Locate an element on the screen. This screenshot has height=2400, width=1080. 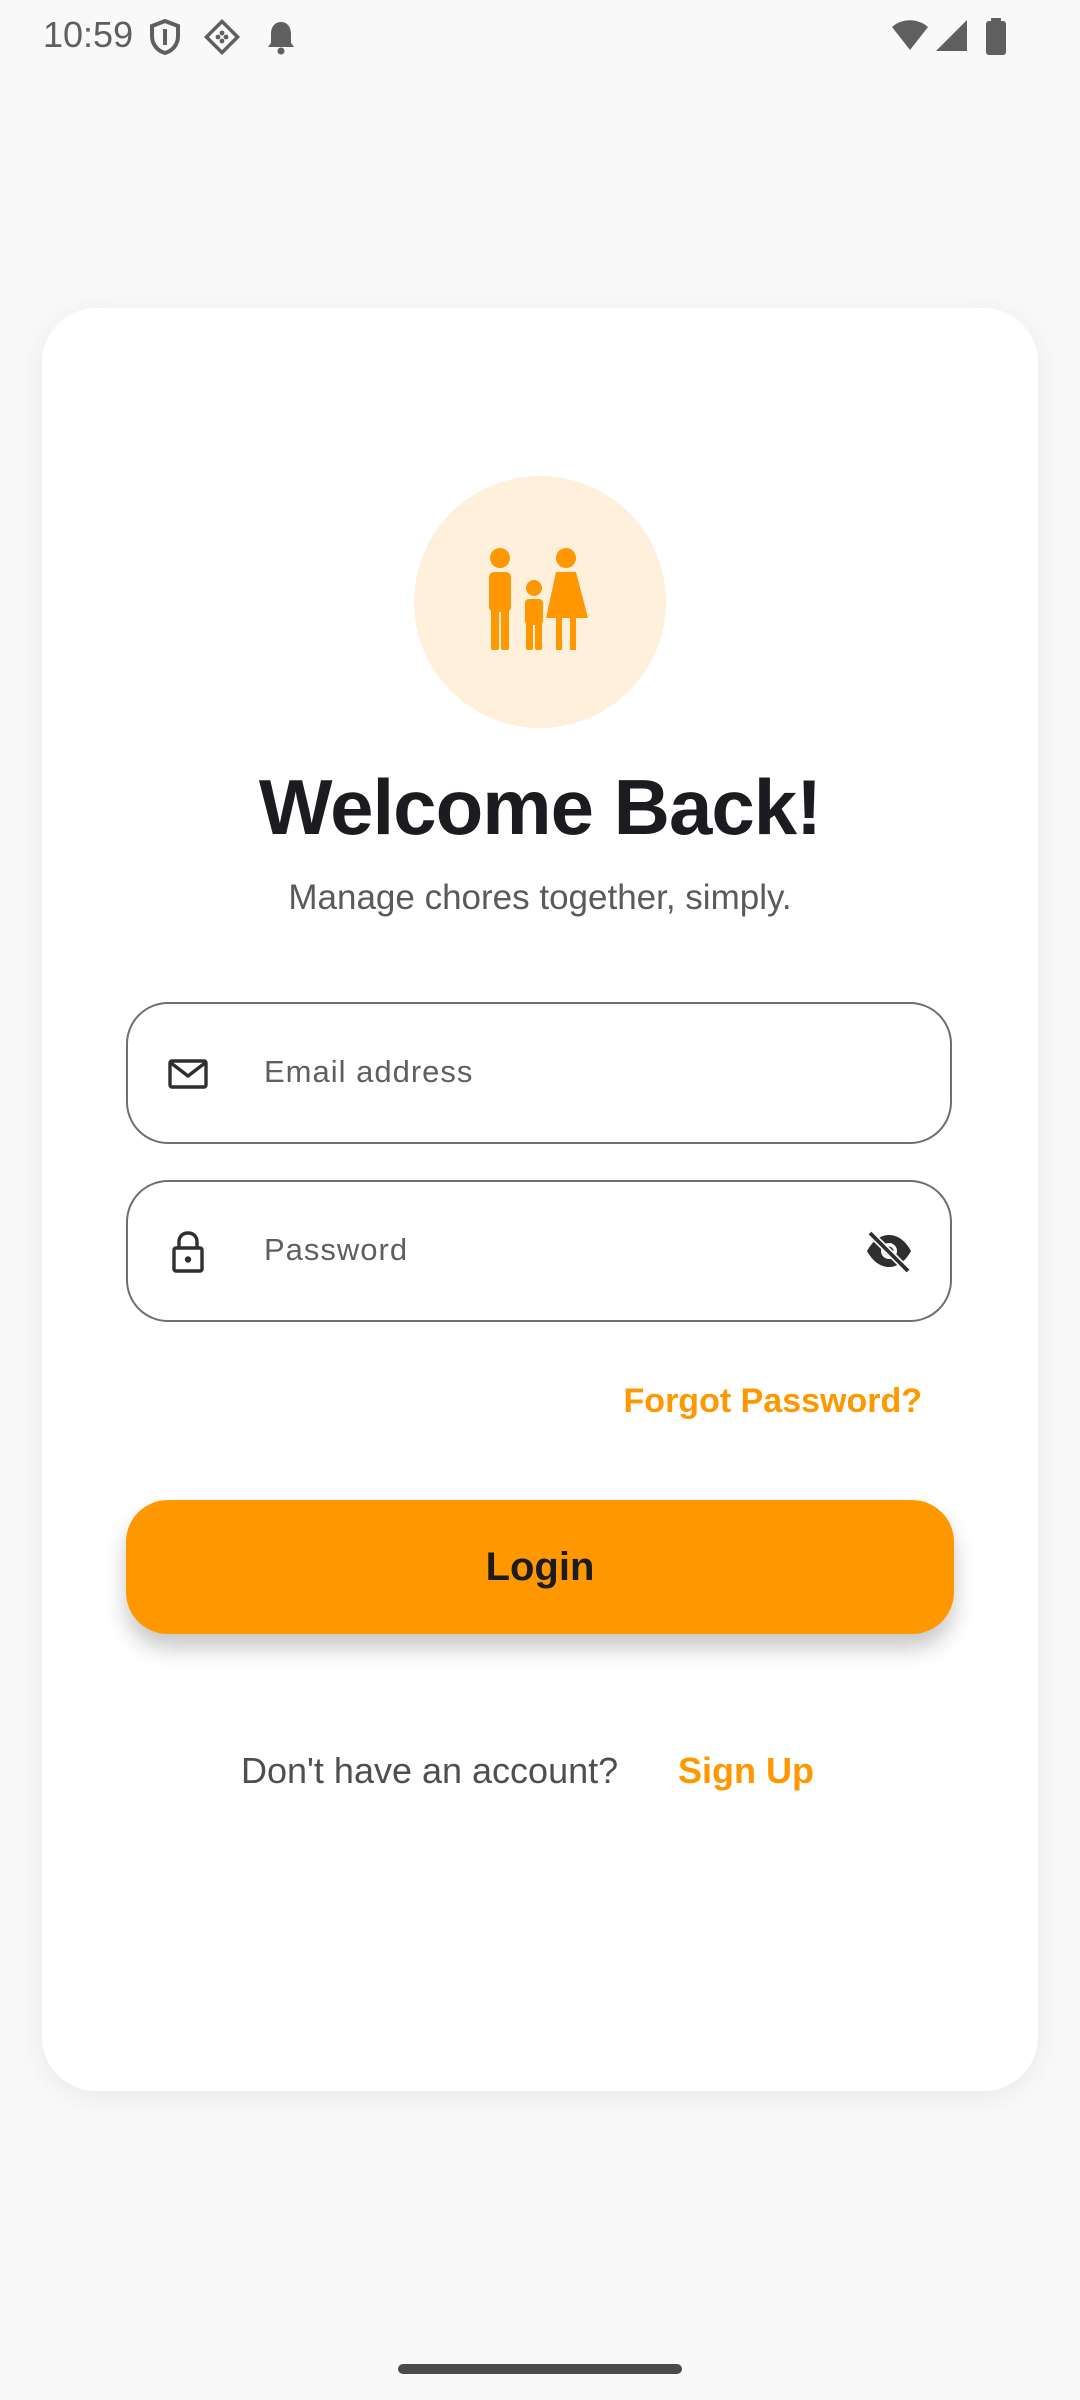
email-field: Email address is located at coordinates (539, 1073).